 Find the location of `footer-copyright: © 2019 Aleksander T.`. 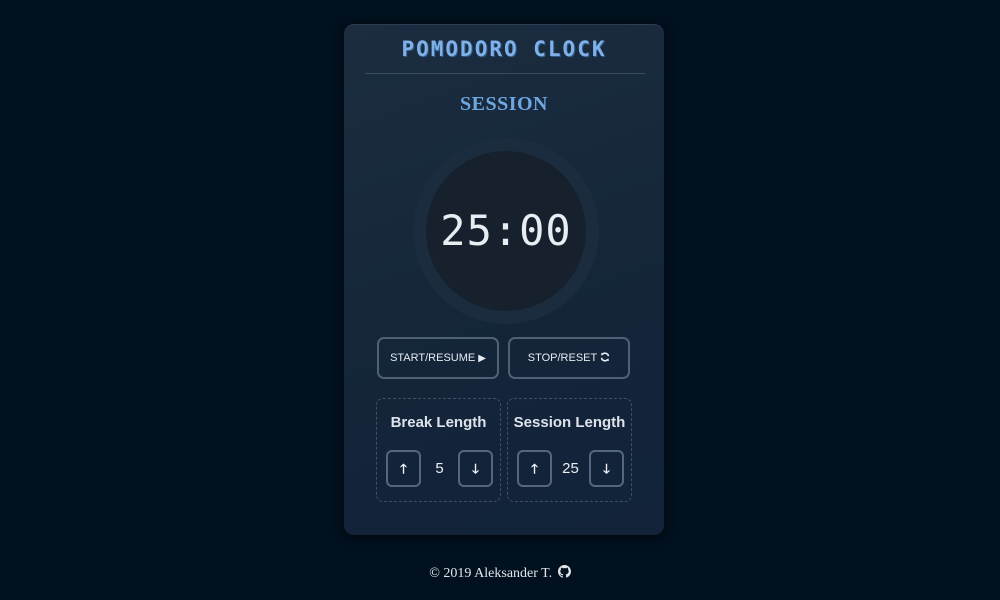

footer-copyright: © 2019 Aleksander T. is located at coordinates (491, 573).